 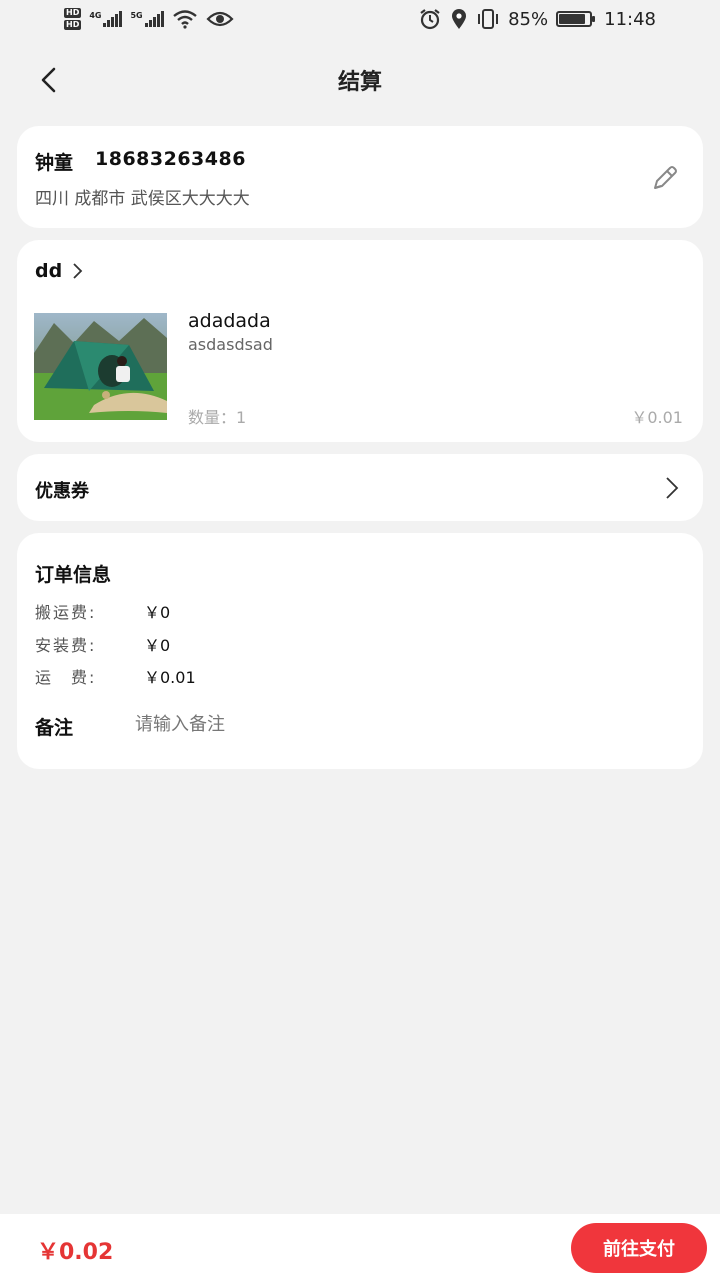 What do you see at coordinates (49, 271) in the screenshot?
I see `shop-name: dd` at bounding box center [49, 271].